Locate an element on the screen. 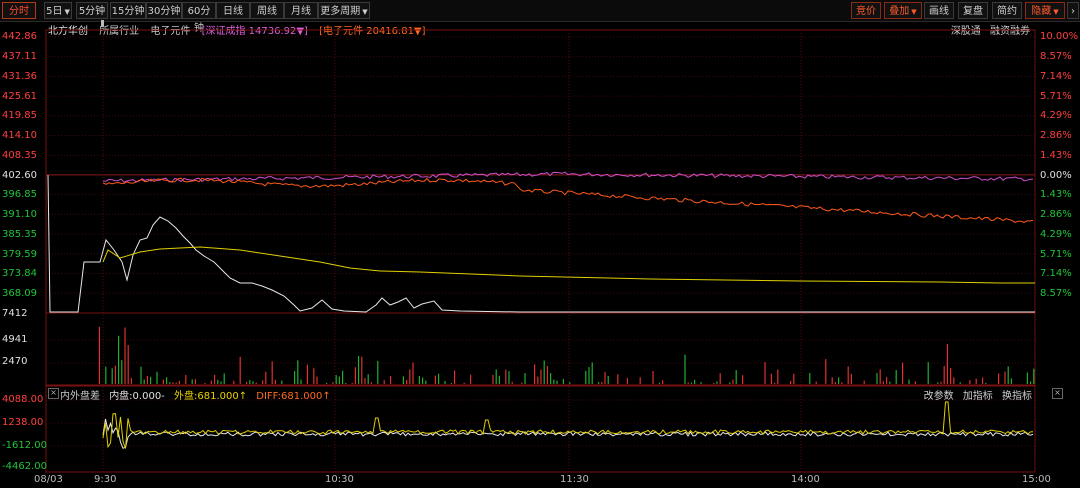 The image size is (1080, 488). price-tick: 379.59 is located at coordinates (19, 254).